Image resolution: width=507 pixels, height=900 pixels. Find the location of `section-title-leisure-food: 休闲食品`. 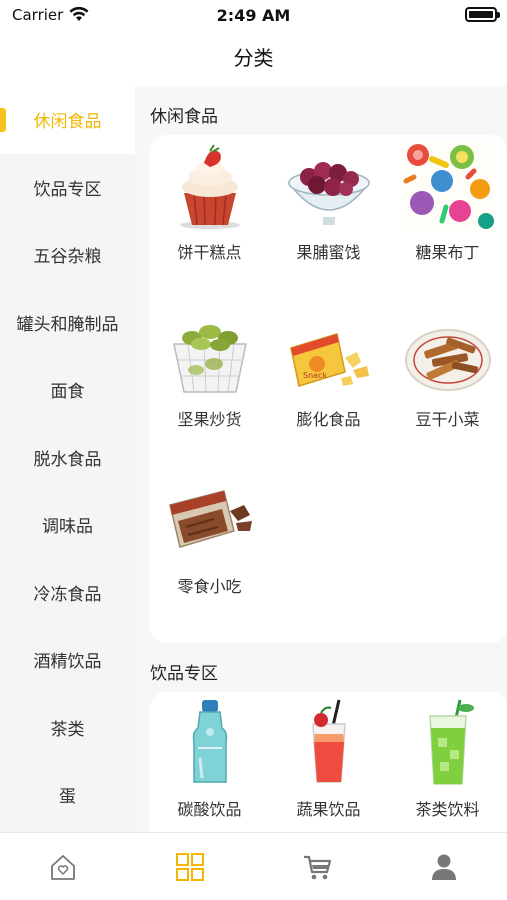

section-title-leisure-food: 休闲食品 is located at coordinates (184, 117).